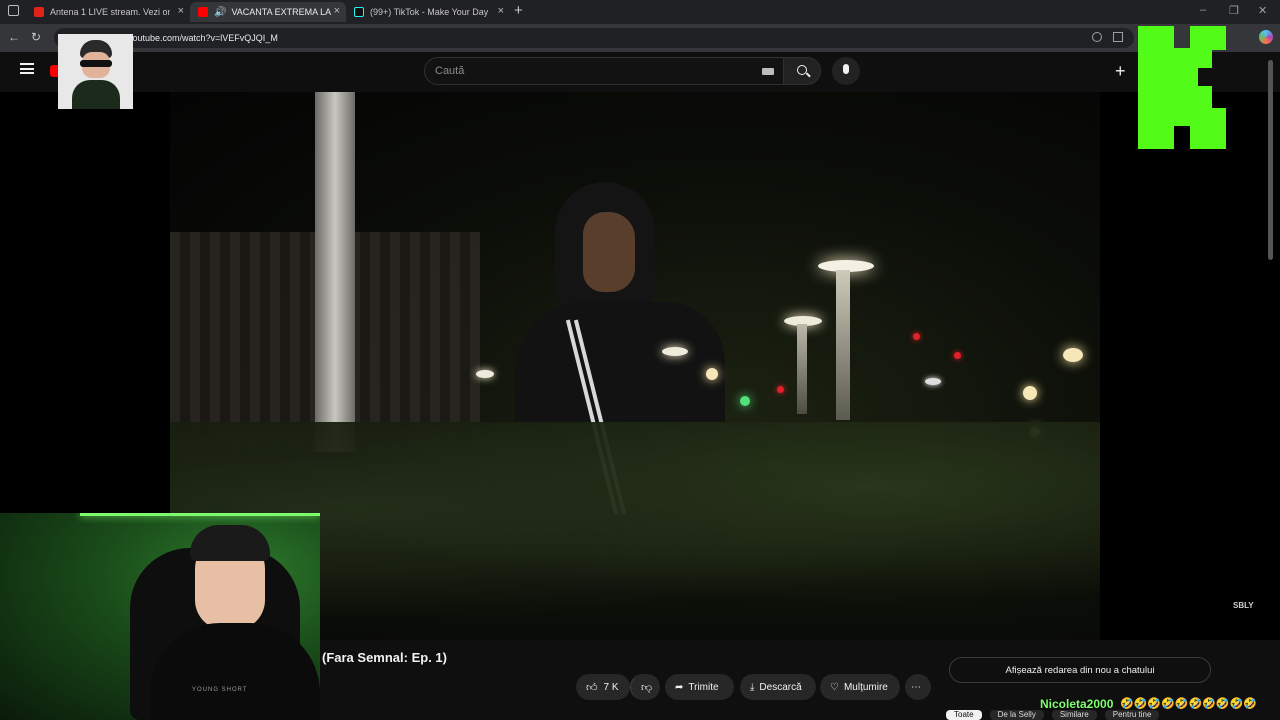 This screenshot has height=720, width=1280. I want to click on minimize-icon: –, so click(1203, 10).